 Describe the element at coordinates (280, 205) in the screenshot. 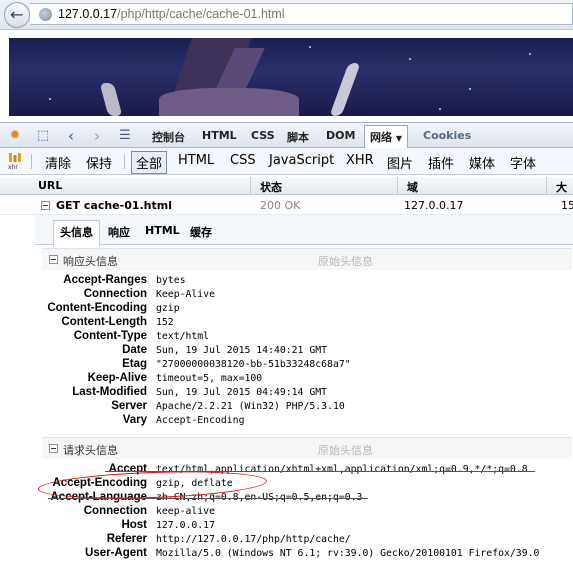

I see `request-status: 200 OK` at that location.